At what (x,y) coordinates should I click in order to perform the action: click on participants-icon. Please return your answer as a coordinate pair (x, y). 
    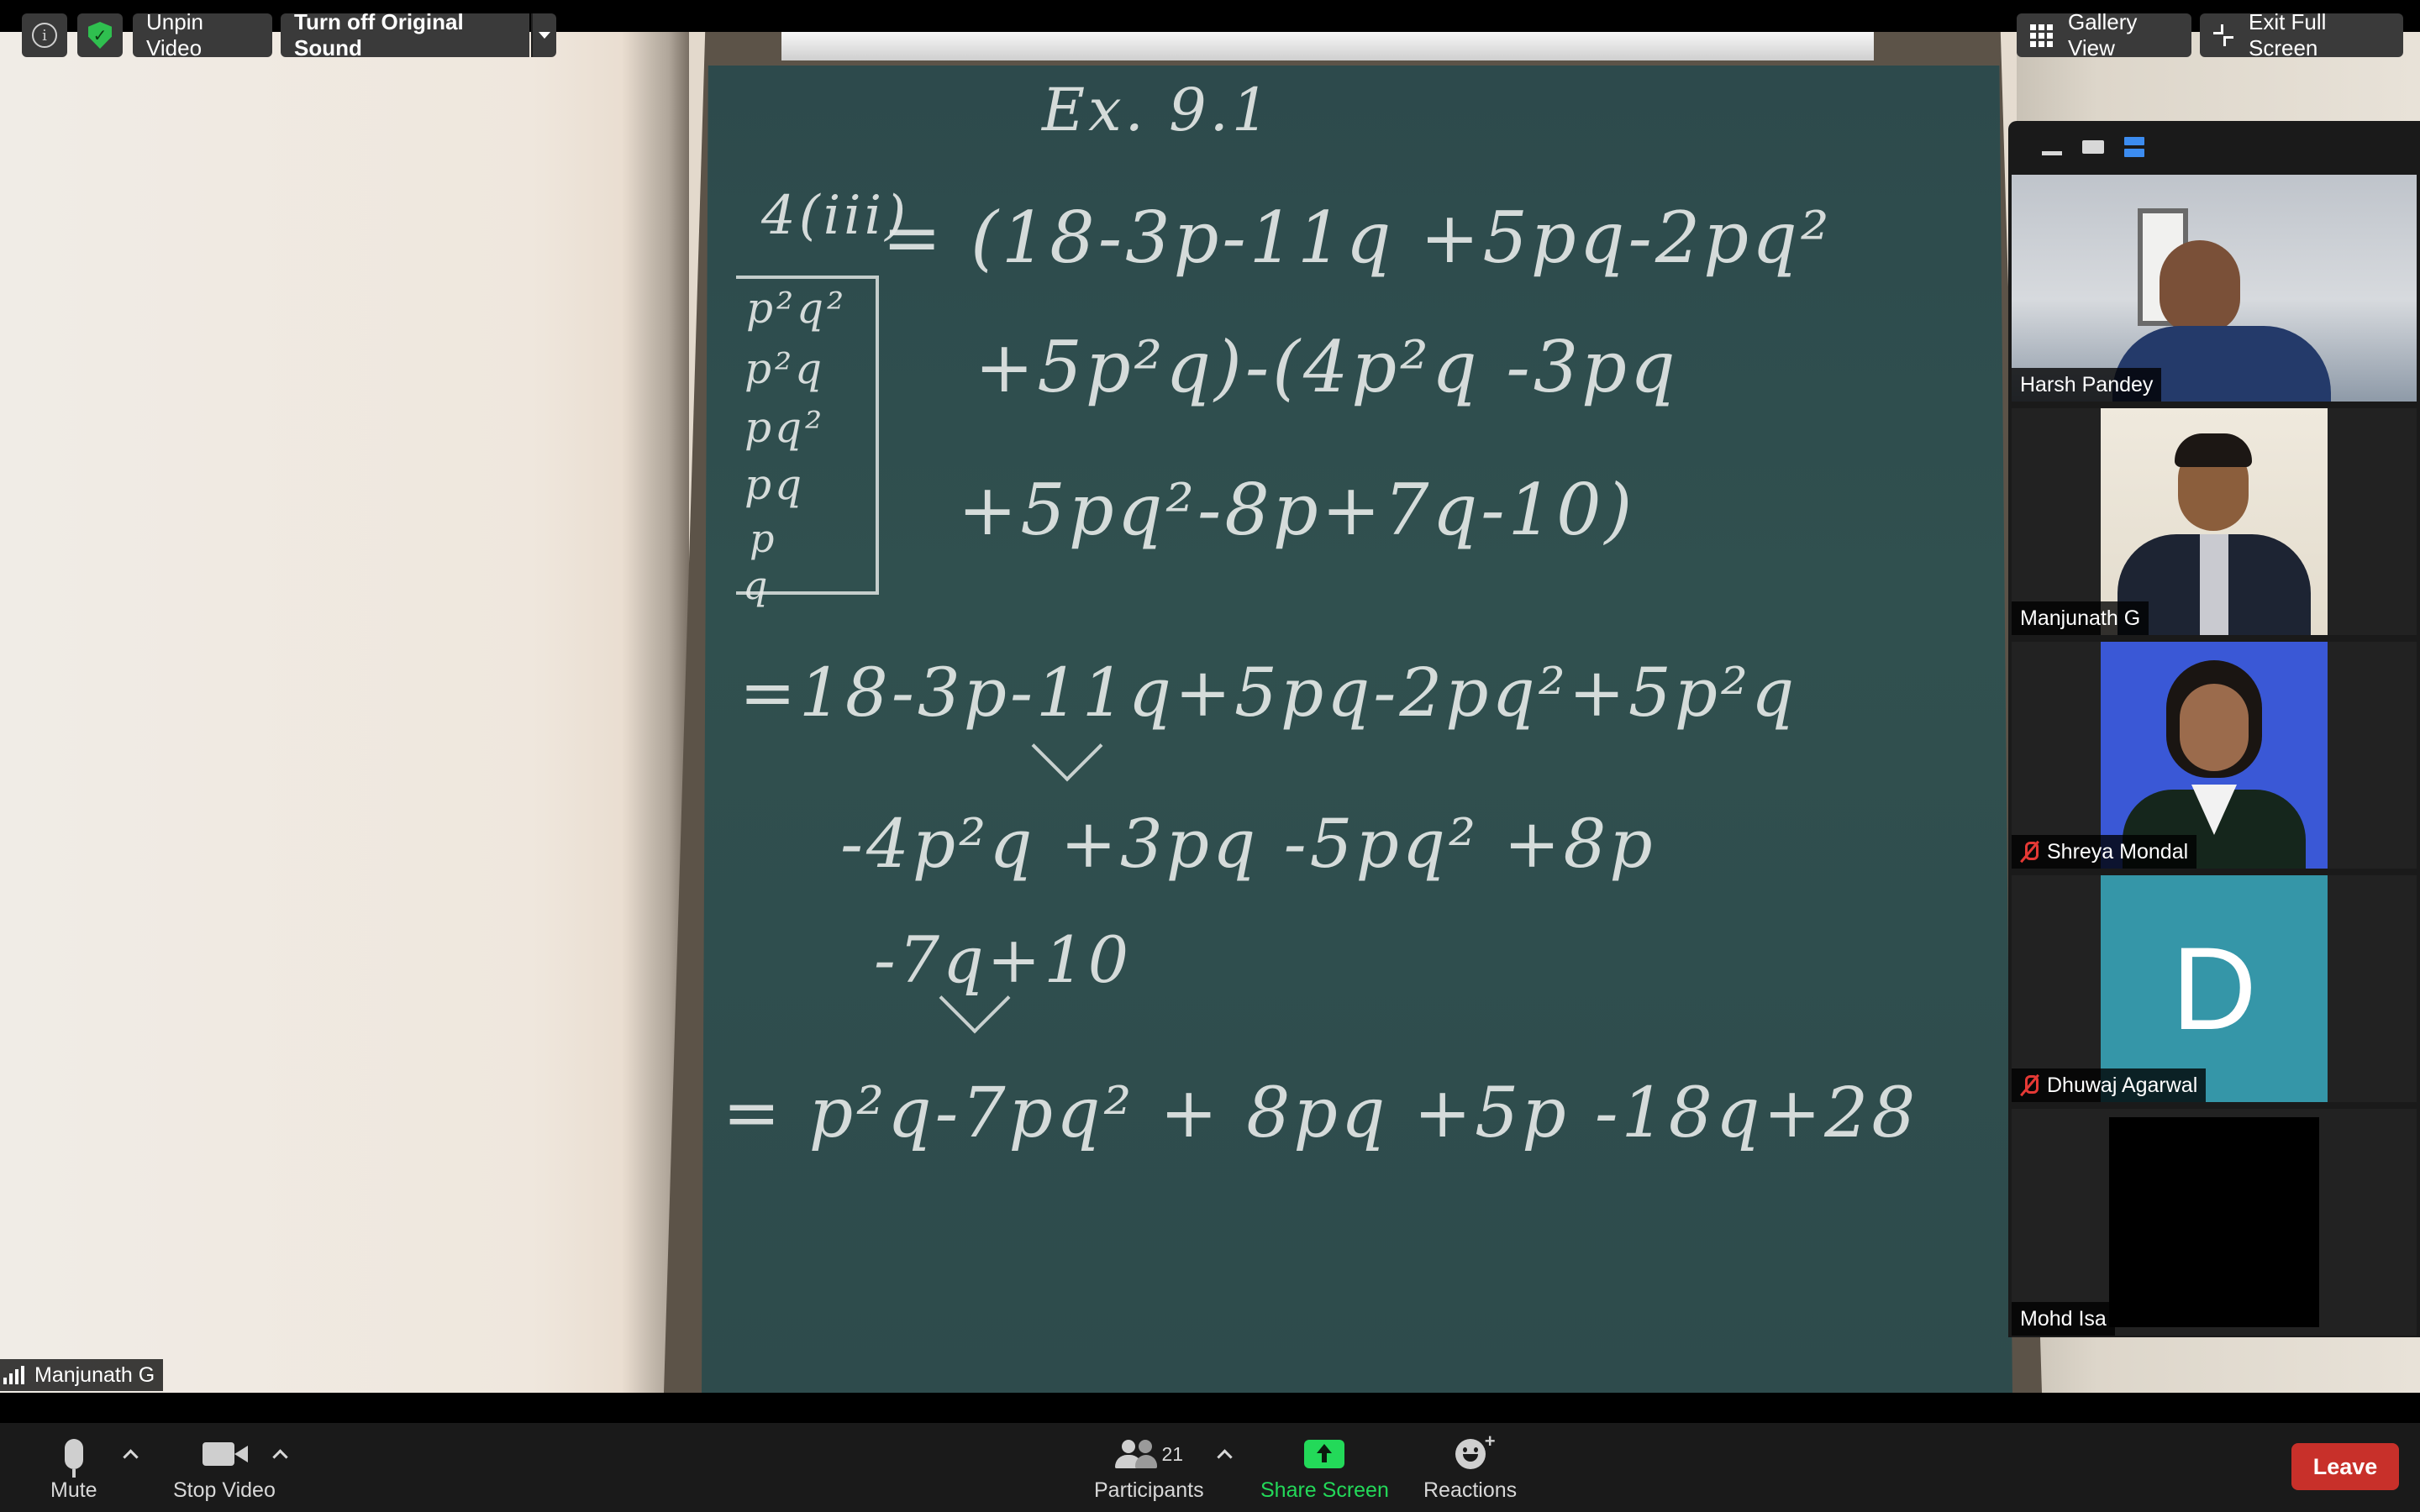
    Looking at the image, I should click on (1135, 1454).